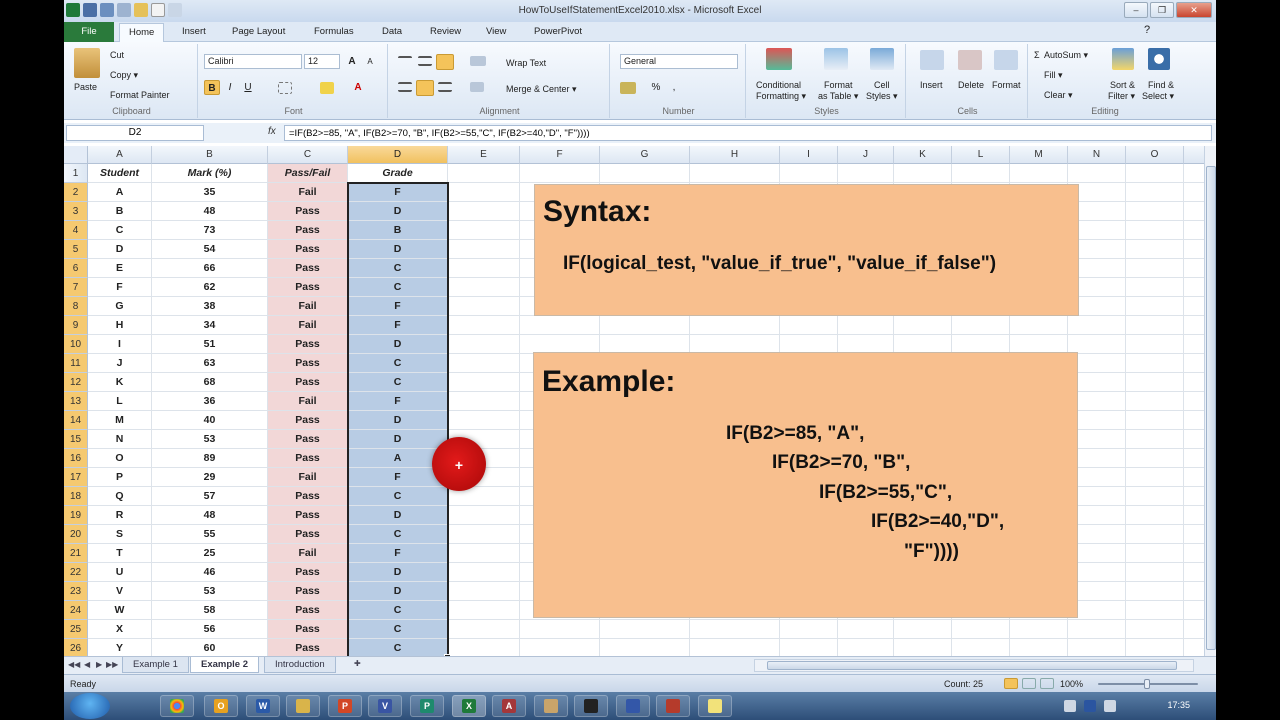 This screenshot has width=1280, height=720. I want to click on insert-cells-button: Insert, so click(931, 85).